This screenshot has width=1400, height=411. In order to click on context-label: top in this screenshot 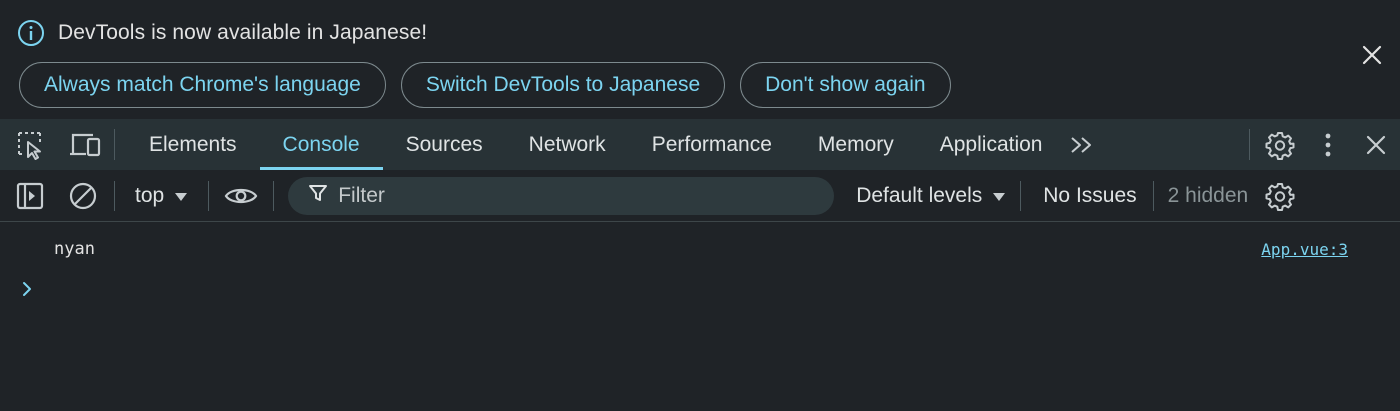, I will do `click(150, 195)`.